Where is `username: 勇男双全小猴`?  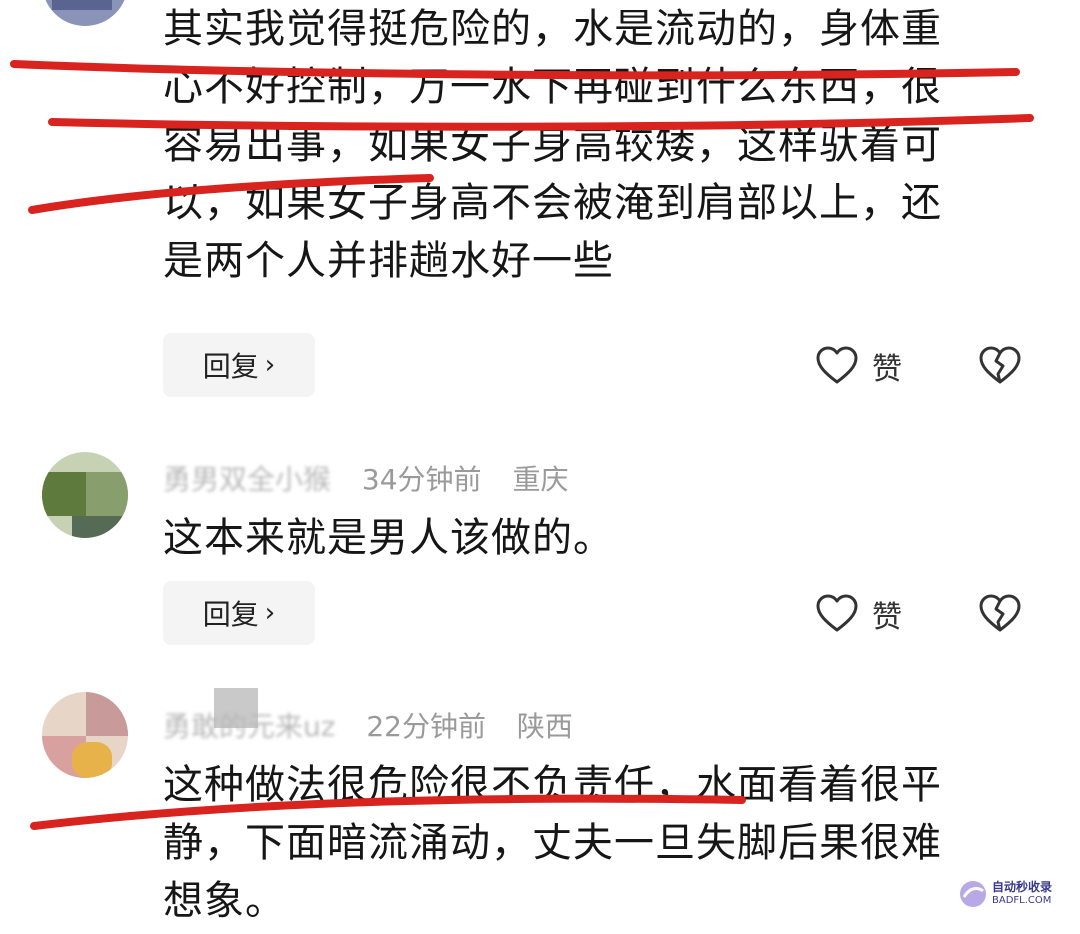
username: 勇男双全小猴 is located at coordinates (247, 479).